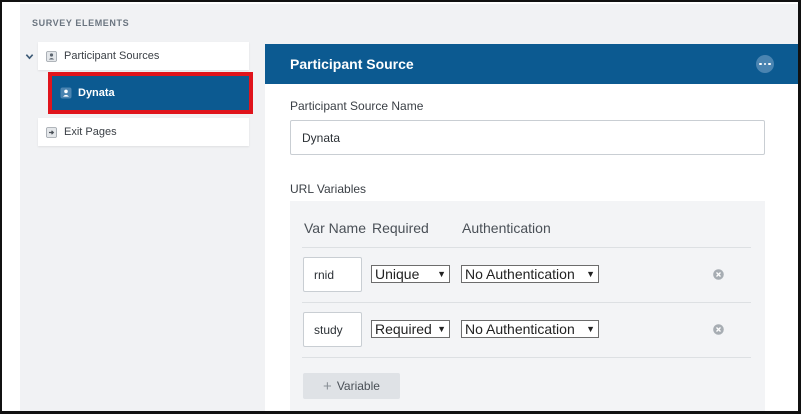 This screenshot has width=801, height=414. Describe the element at coordinates (143, 132) in the screenshot. I see `sidebar-item-exit-pages: Exit Pages` at that location.